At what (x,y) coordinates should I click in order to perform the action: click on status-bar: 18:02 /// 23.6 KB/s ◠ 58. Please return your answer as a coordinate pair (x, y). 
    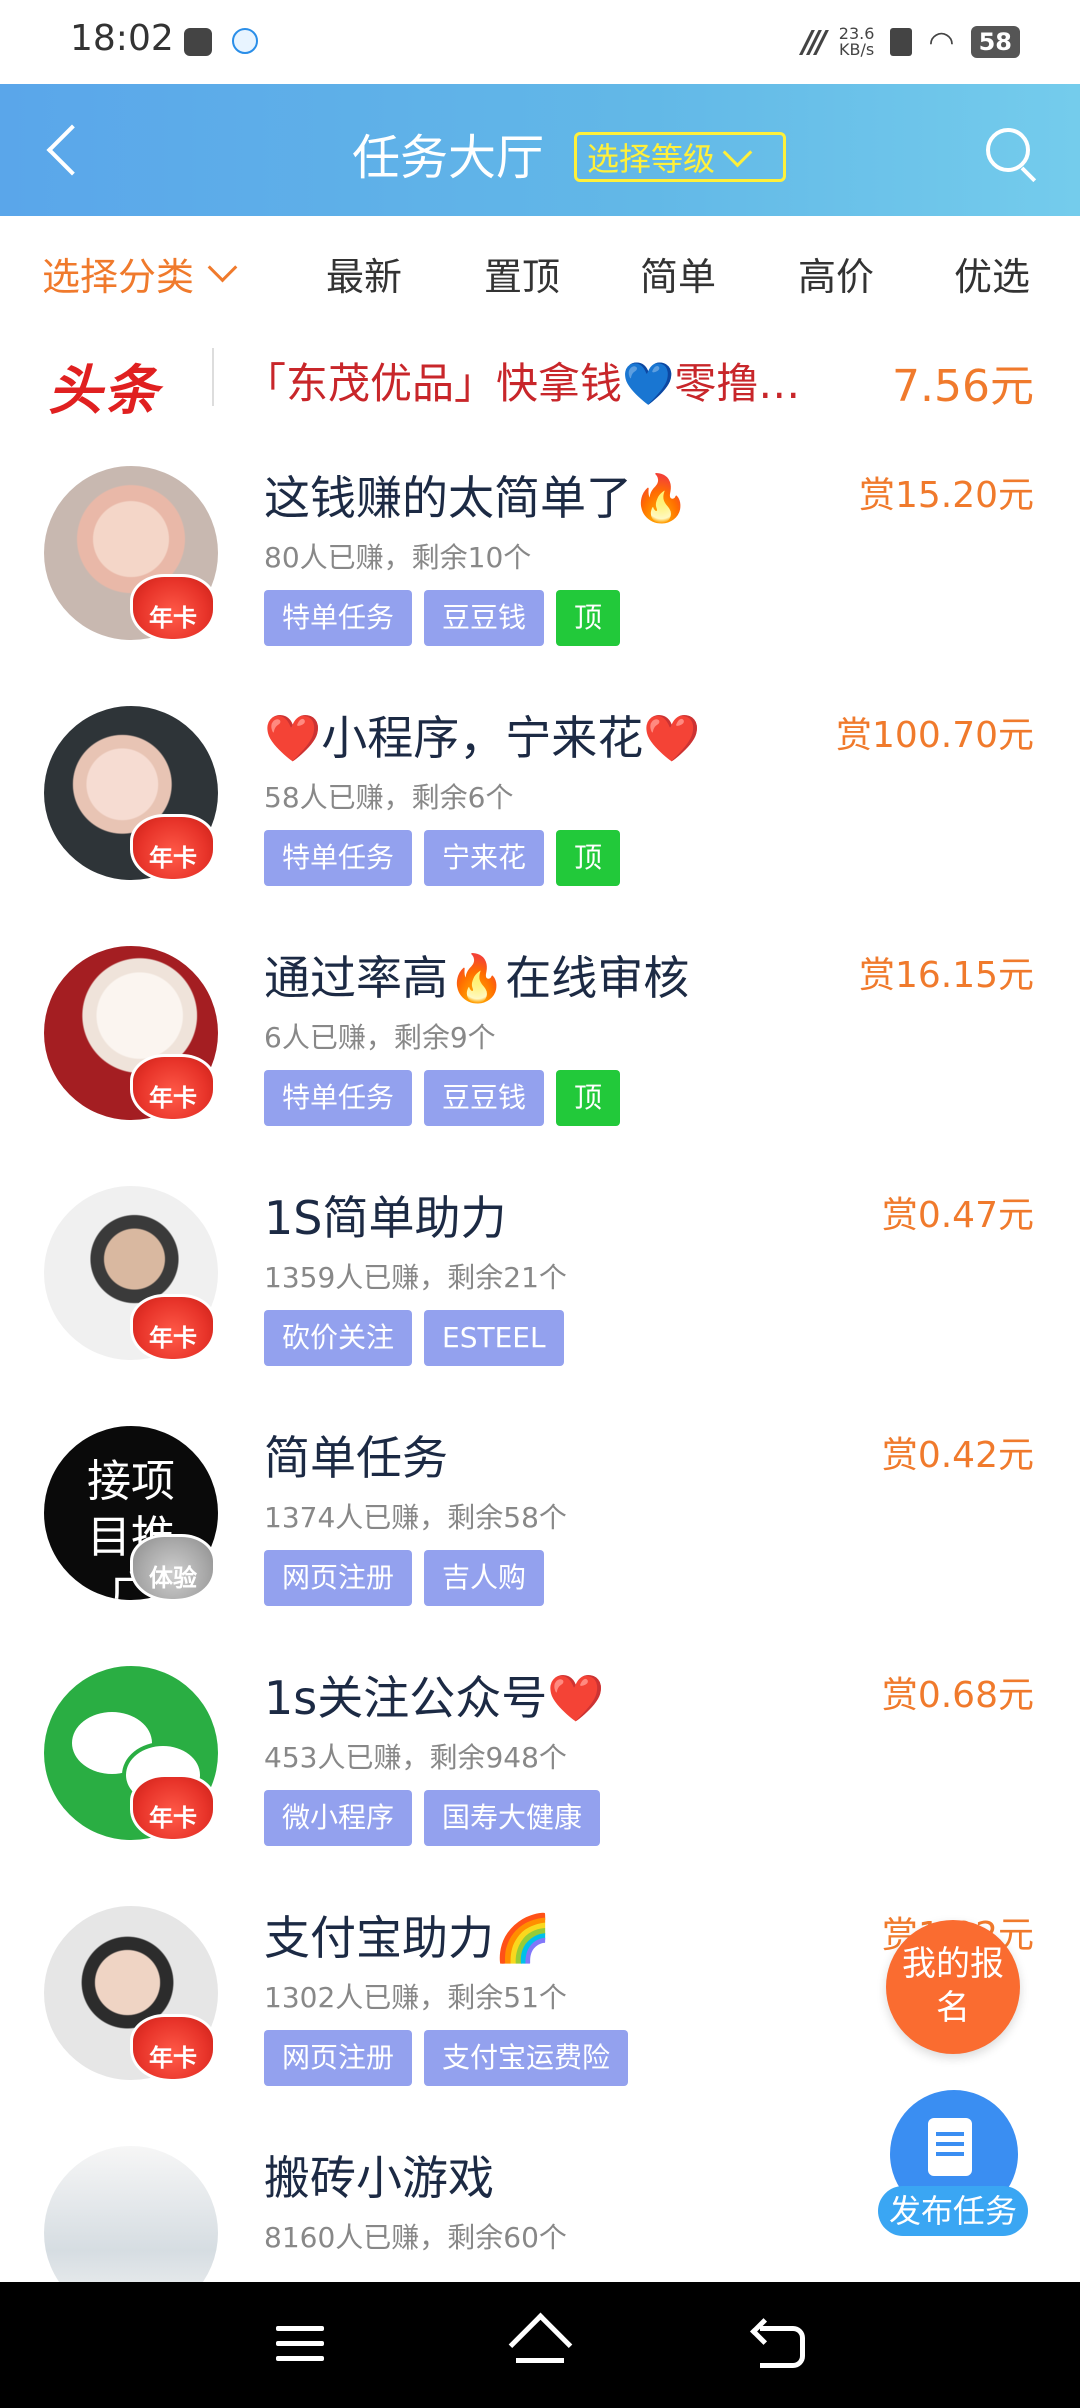
    Looking at the image, I should click on (540, 42).